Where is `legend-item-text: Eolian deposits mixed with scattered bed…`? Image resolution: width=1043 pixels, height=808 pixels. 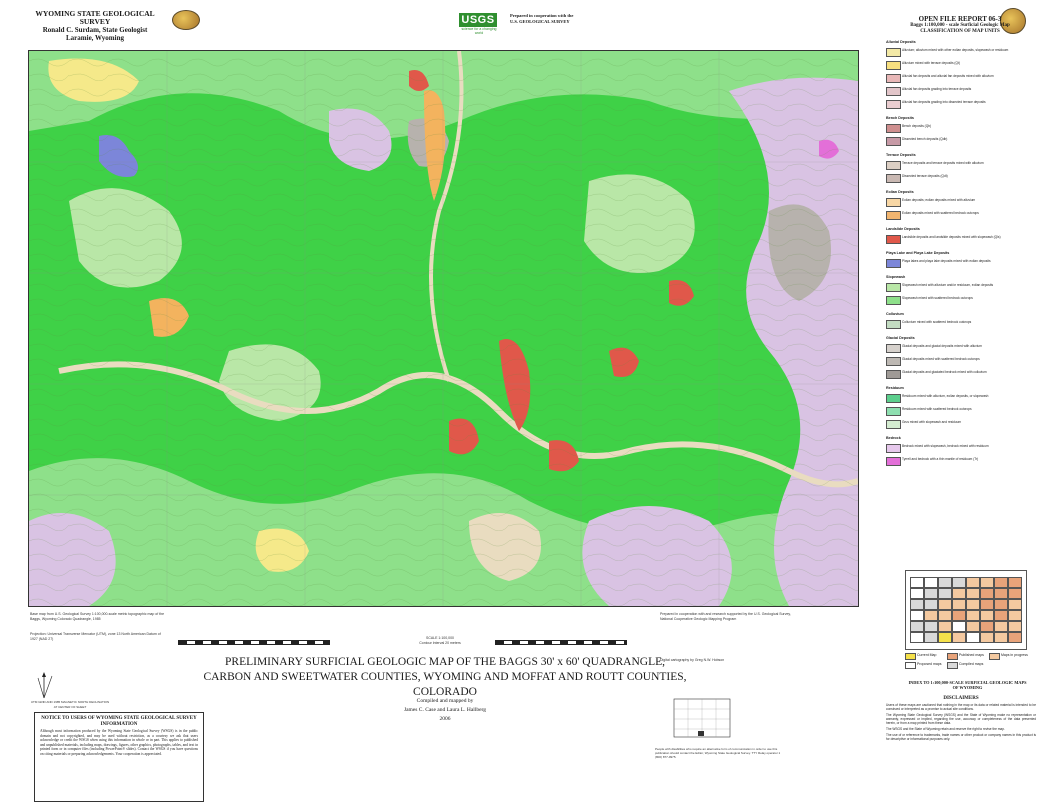 legend-item-text: Eolian deposits mixed with scattered bed… is located at coordinates (940, 213).